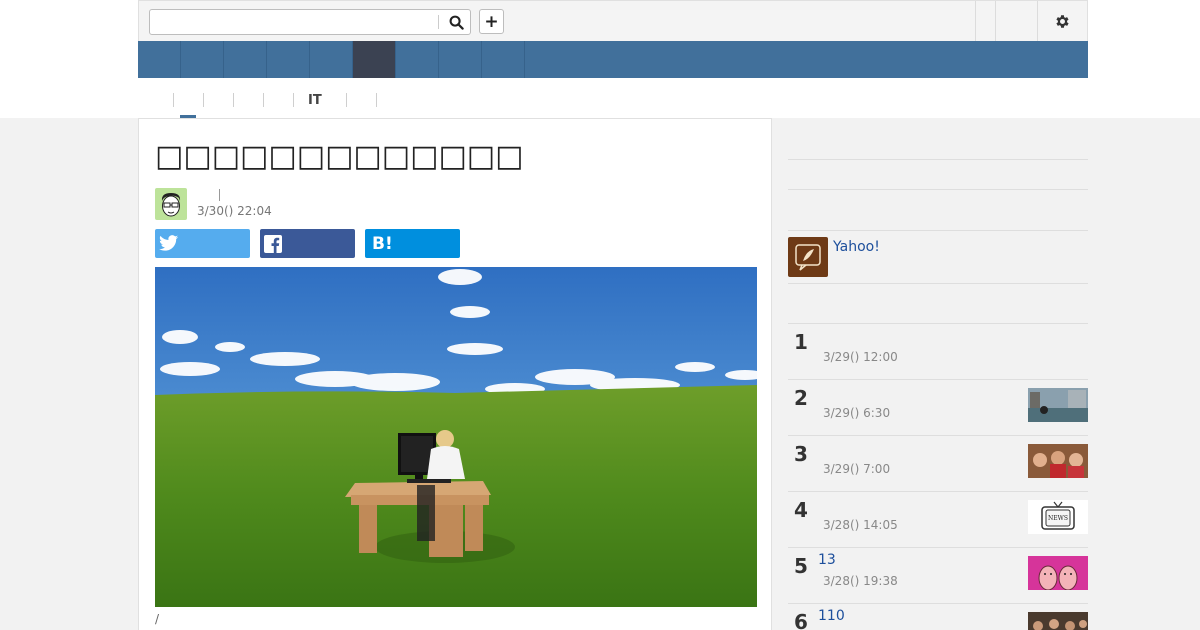  I want to click on search-icon, so click(456, 22).